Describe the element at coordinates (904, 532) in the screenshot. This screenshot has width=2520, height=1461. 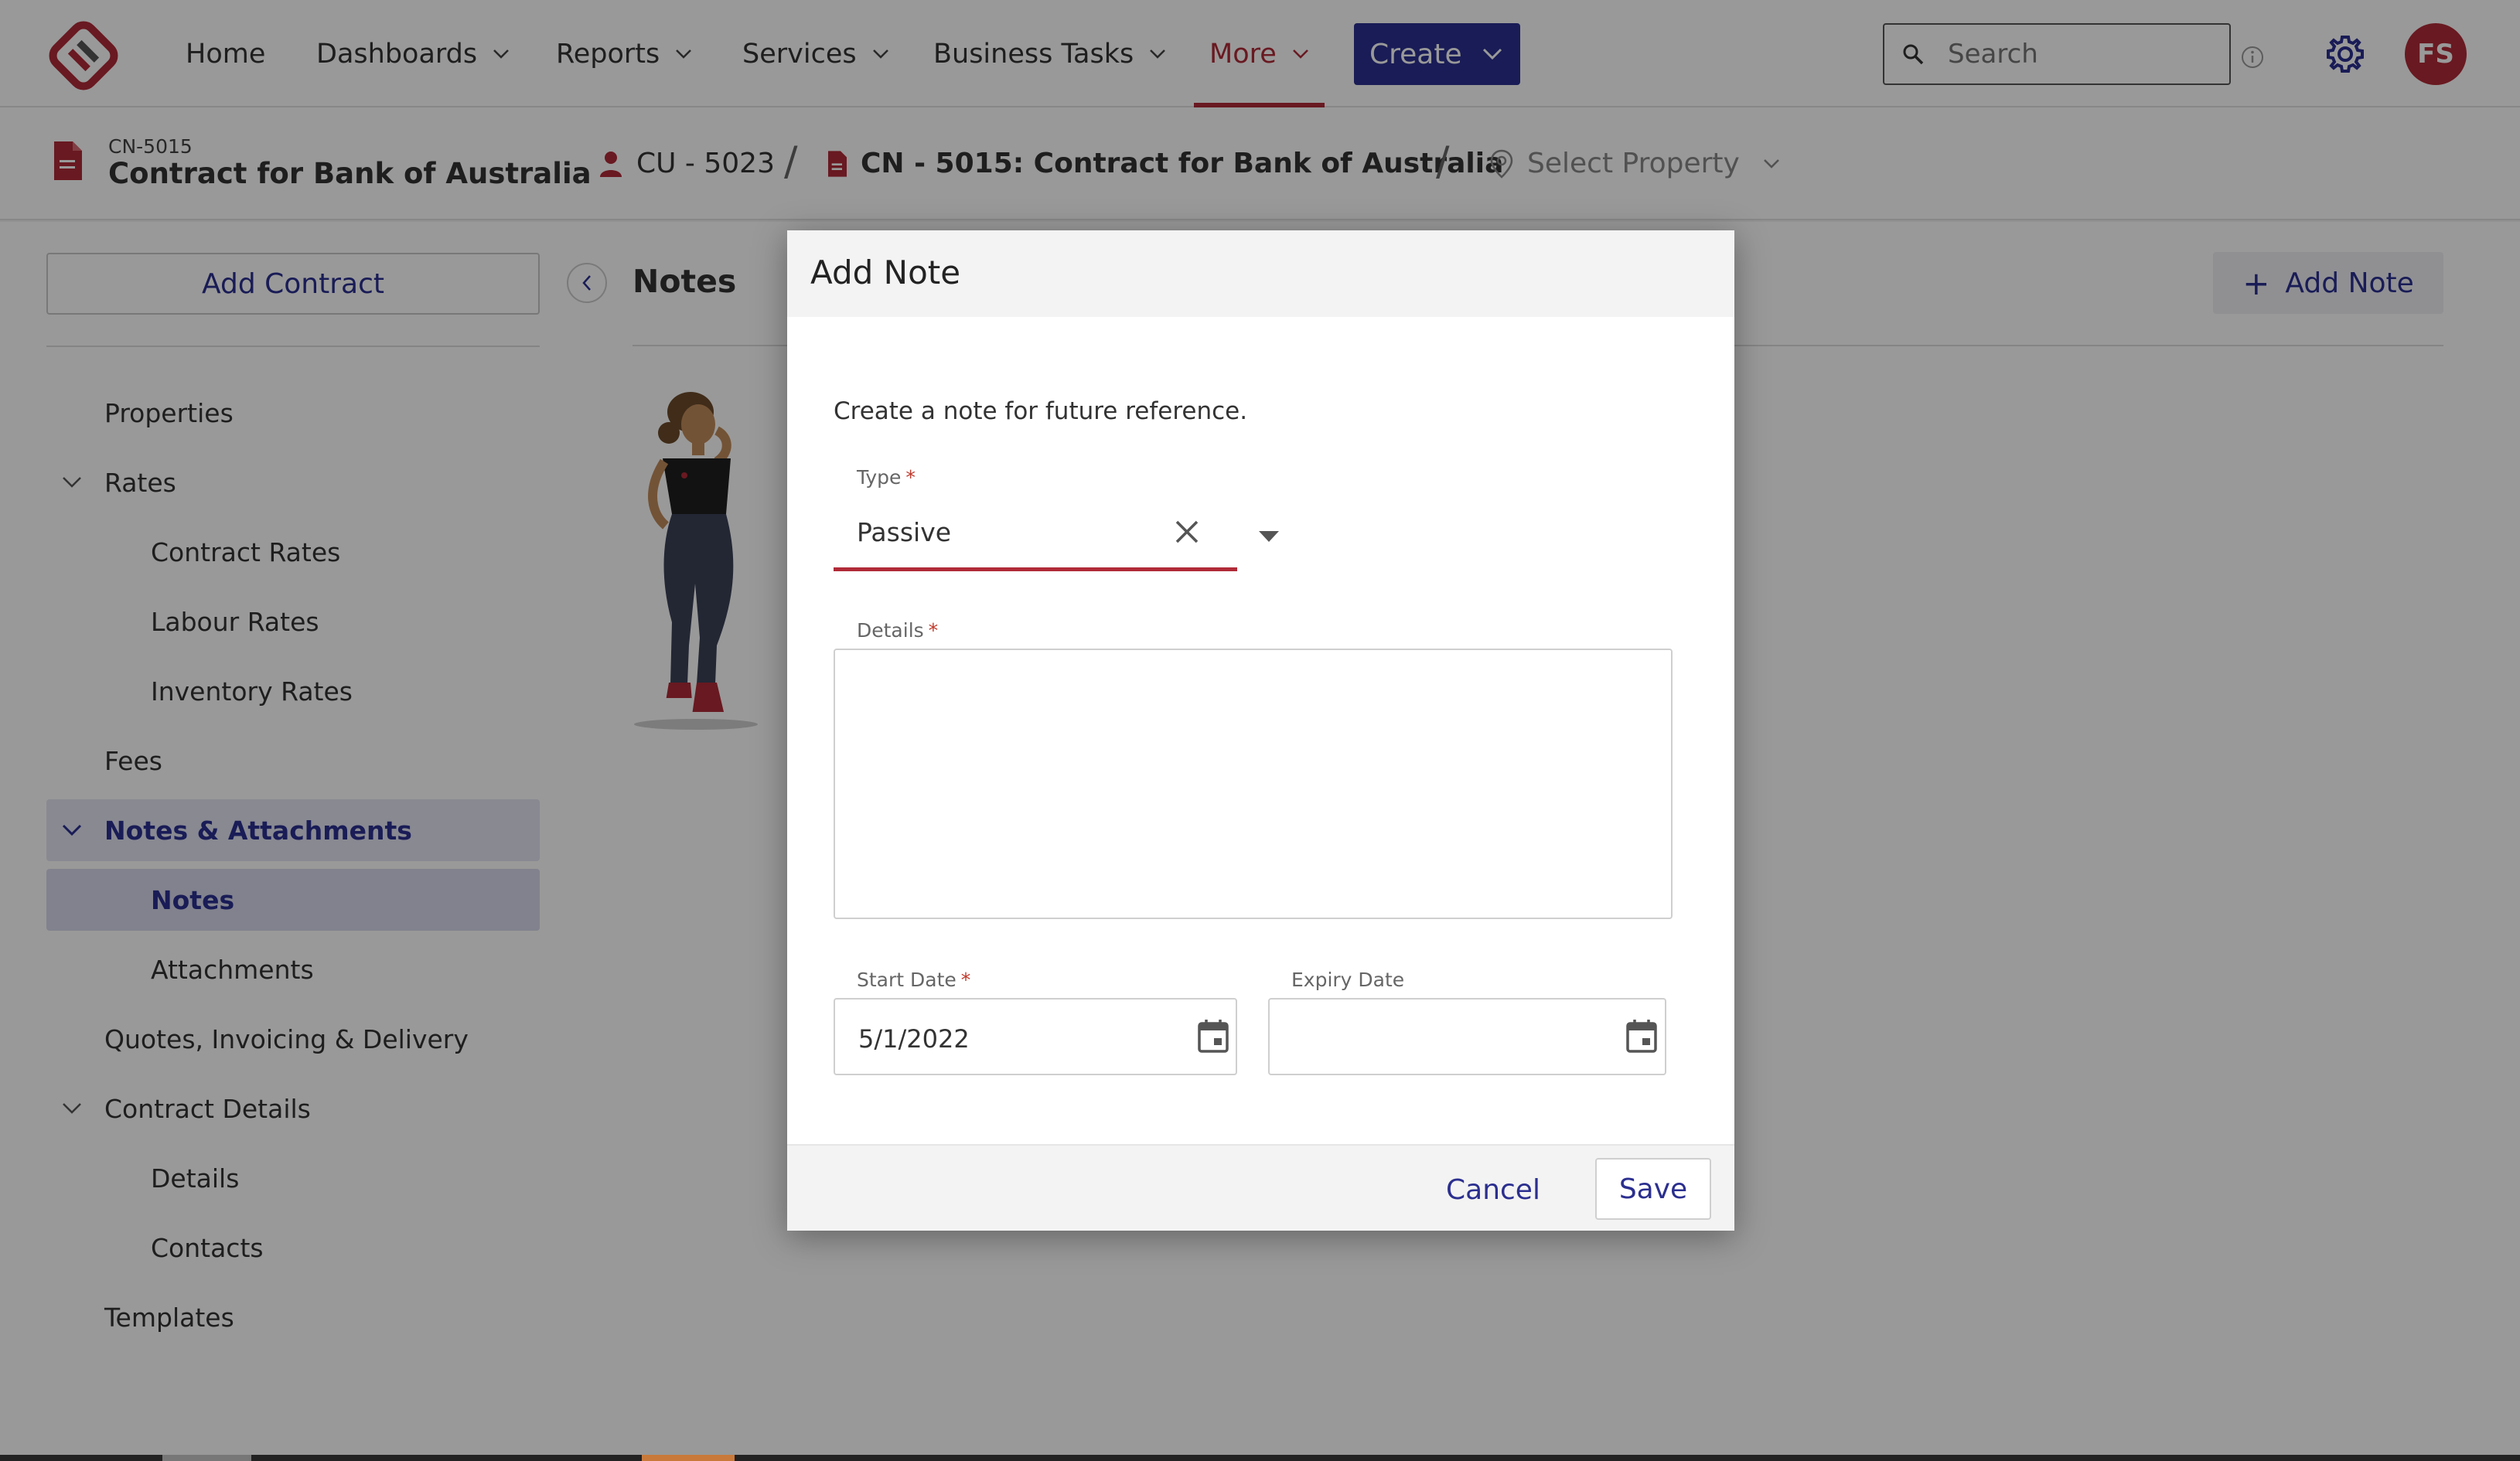
I see `type-select-value: Passive` at that location.